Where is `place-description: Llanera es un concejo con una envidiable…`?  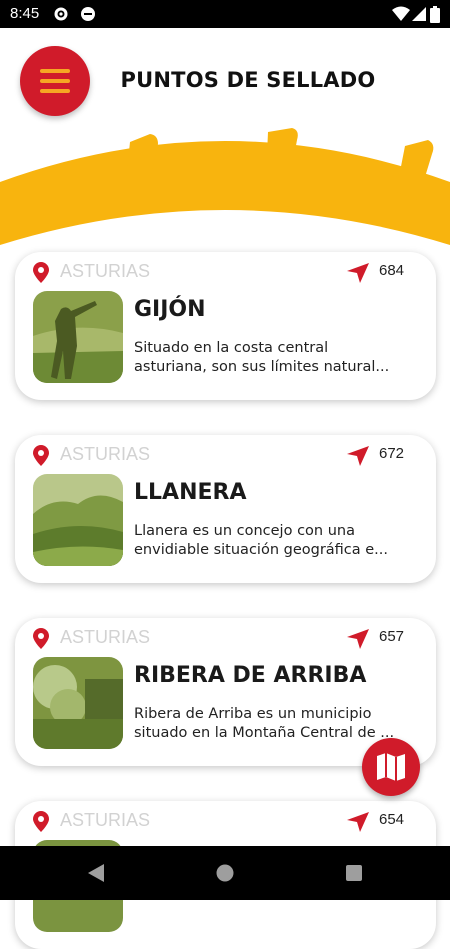 place-description: Llanera es un concejo con una envidiable… is located at coordinates (279, 541).